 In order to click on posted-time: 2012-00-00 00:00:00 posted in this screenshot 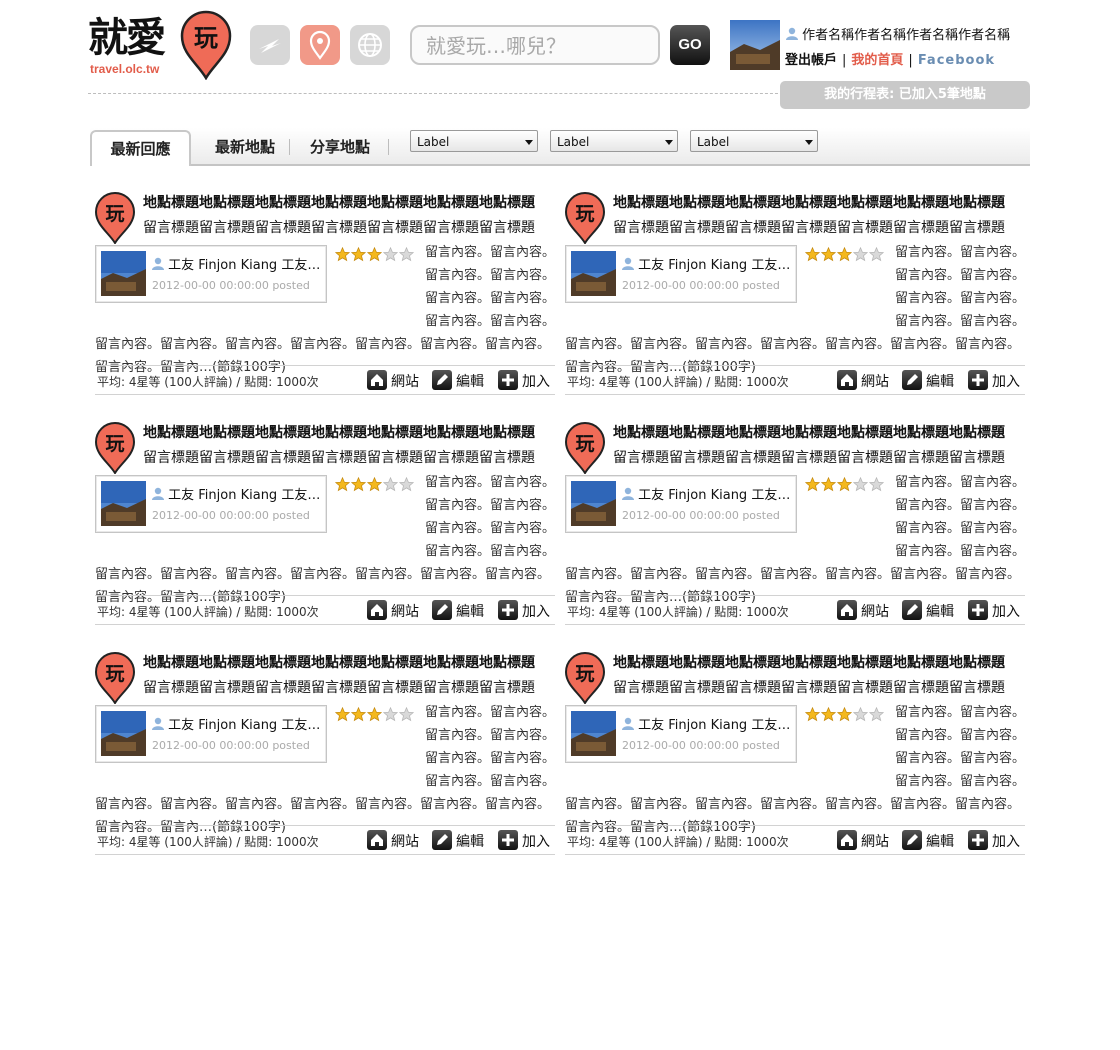, I will do `click(231, 745)`.